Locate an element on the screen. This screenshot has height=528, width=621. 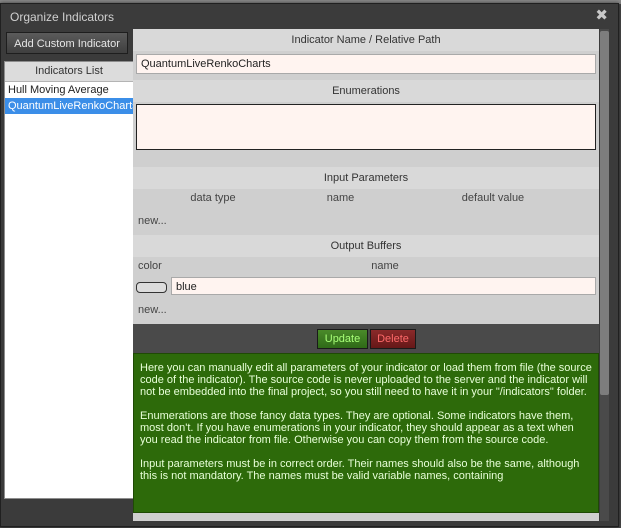
title-bar: Organize Indicators ✖ is located at coordinates (309, 17).